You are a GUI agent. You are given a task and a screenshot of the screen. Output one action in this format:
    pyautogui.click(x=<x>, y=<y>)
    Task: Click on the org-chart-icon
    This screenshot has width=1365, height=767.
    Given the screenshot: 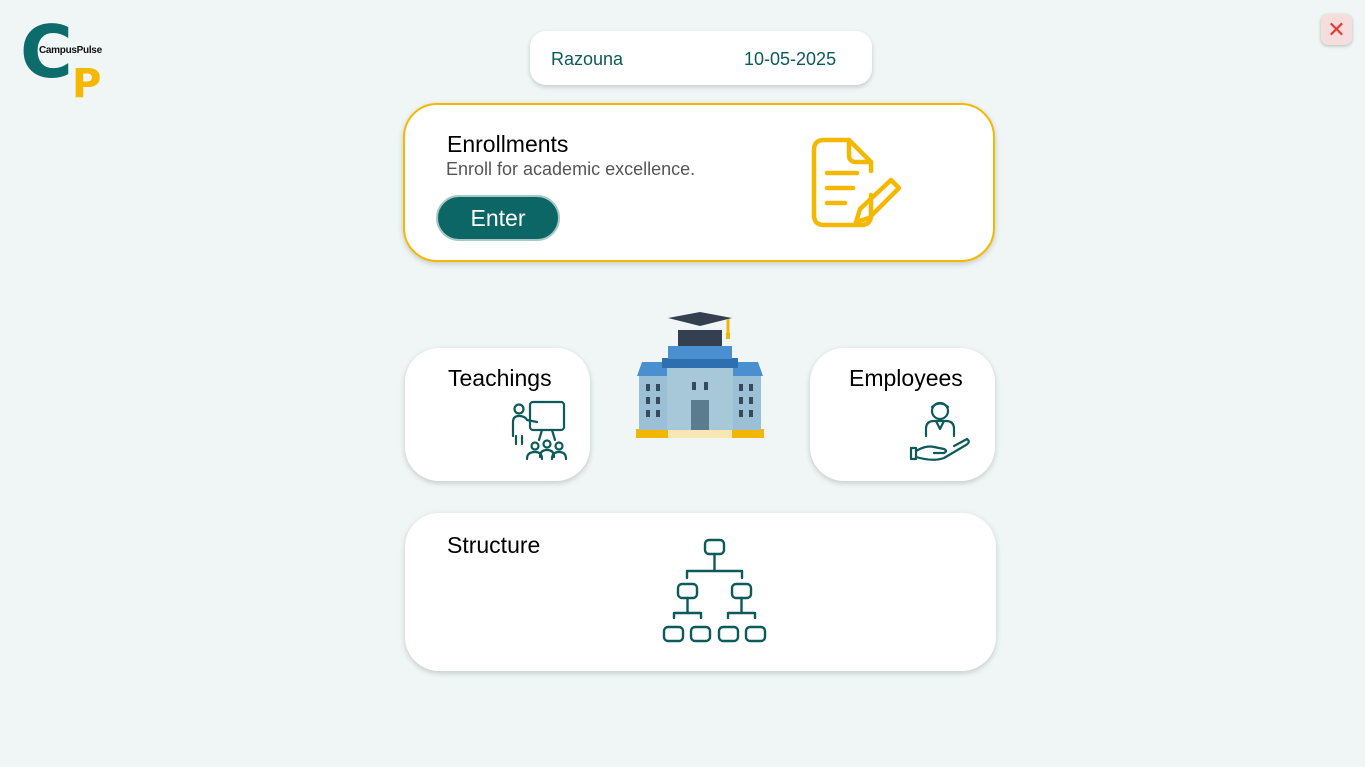 What is the action you would take?
    pyautogui.click(x=714, y=590)
    